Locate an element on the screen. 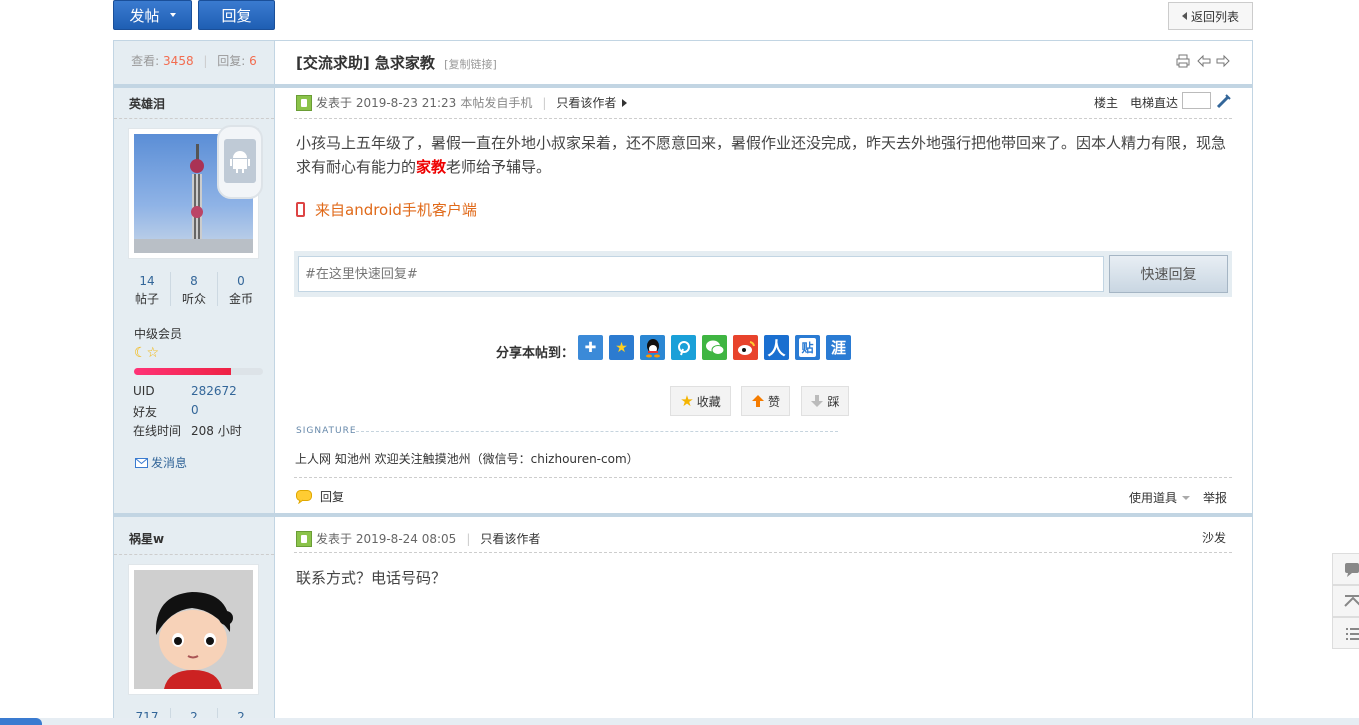  star-icon: ★ is located at coordinates (687, 401).